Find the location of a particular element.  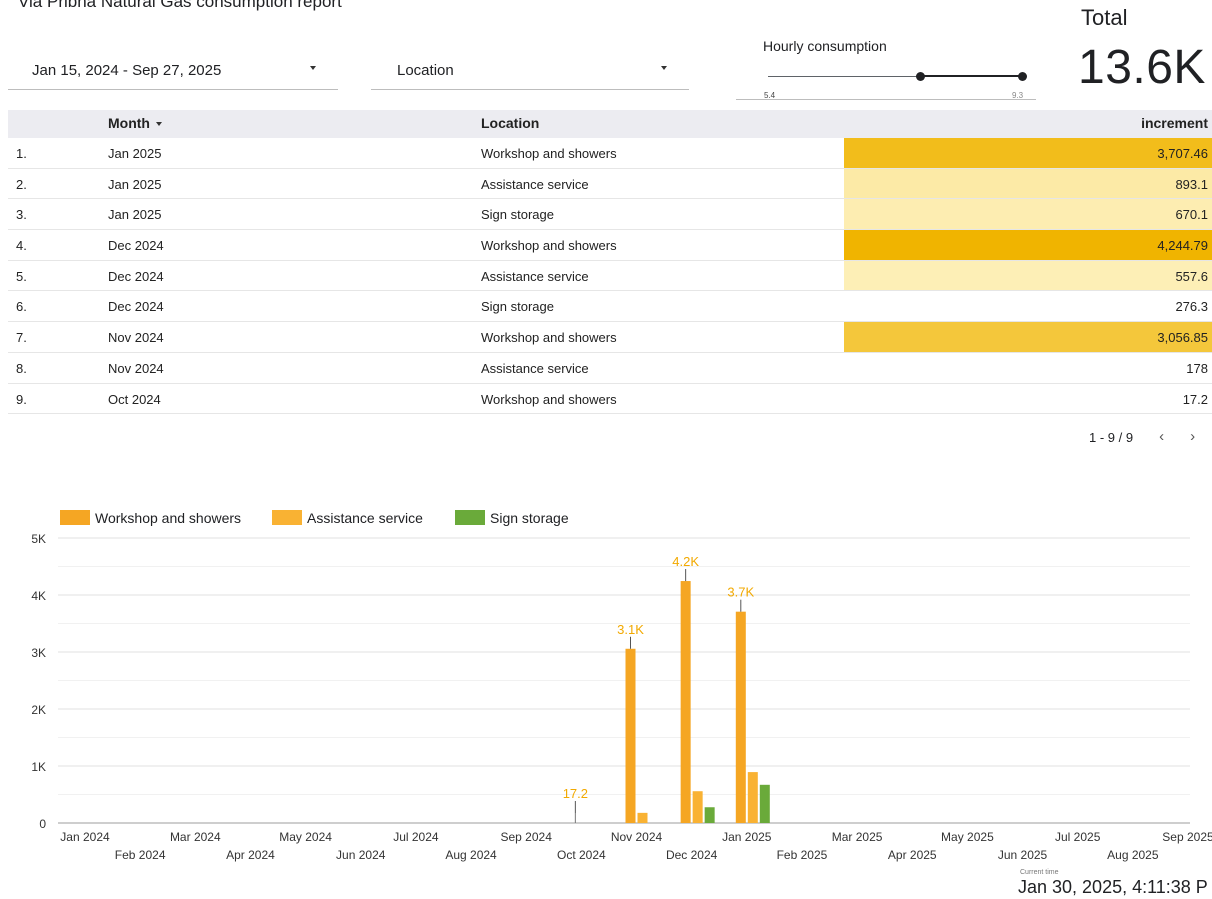

slider-max-value: 9.3 is located at coordinates (1018, 95).